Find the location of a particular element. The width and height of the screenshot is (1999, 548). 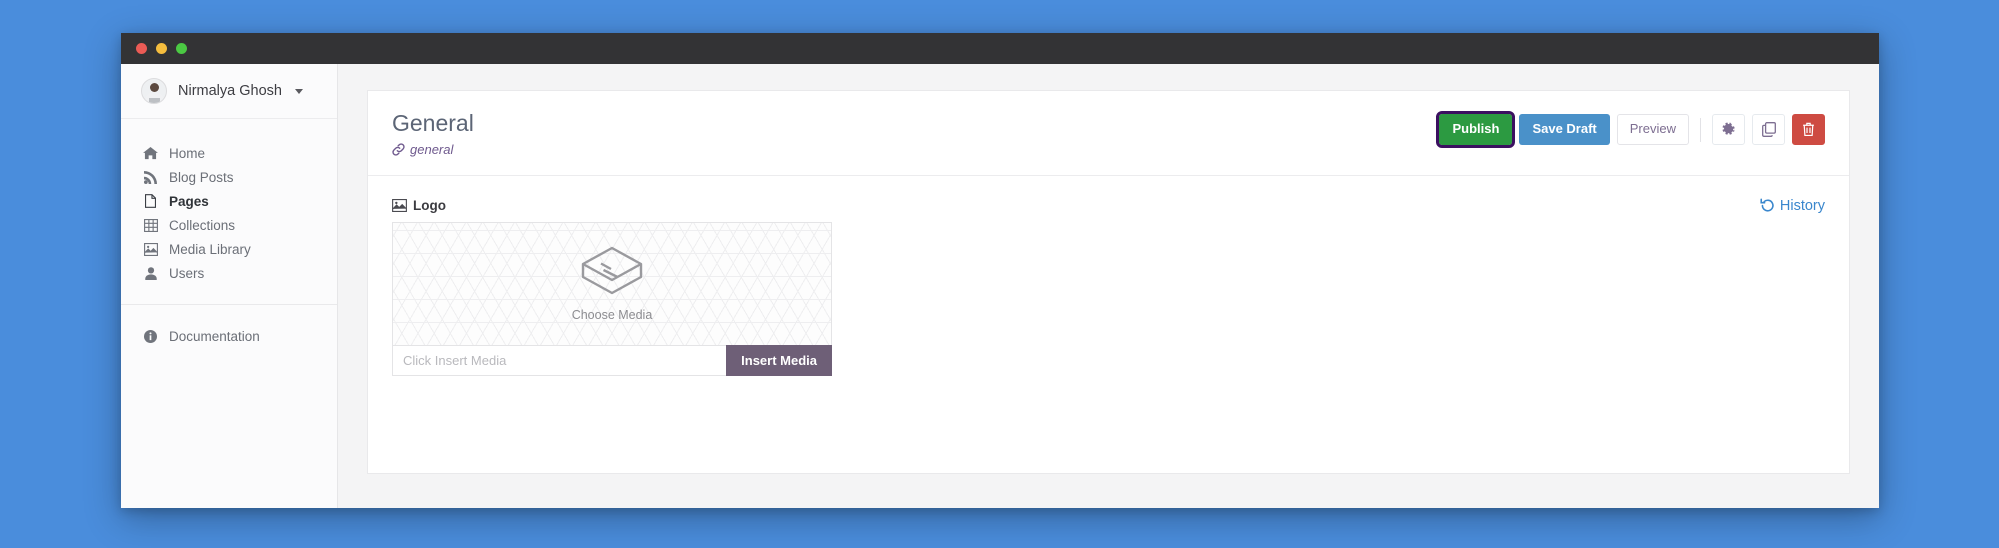

sidebar-nav-bottom: Documentation is located at coordinates (229, 326).